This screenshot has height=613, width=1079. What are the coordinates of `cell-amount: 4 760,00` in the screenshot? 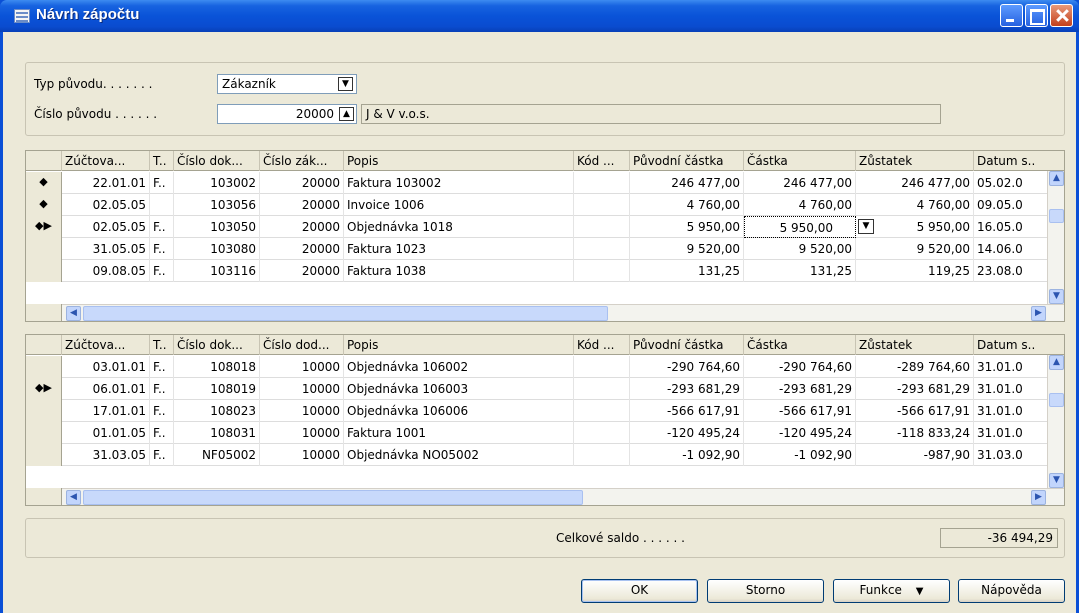 It's located at (800, 205).